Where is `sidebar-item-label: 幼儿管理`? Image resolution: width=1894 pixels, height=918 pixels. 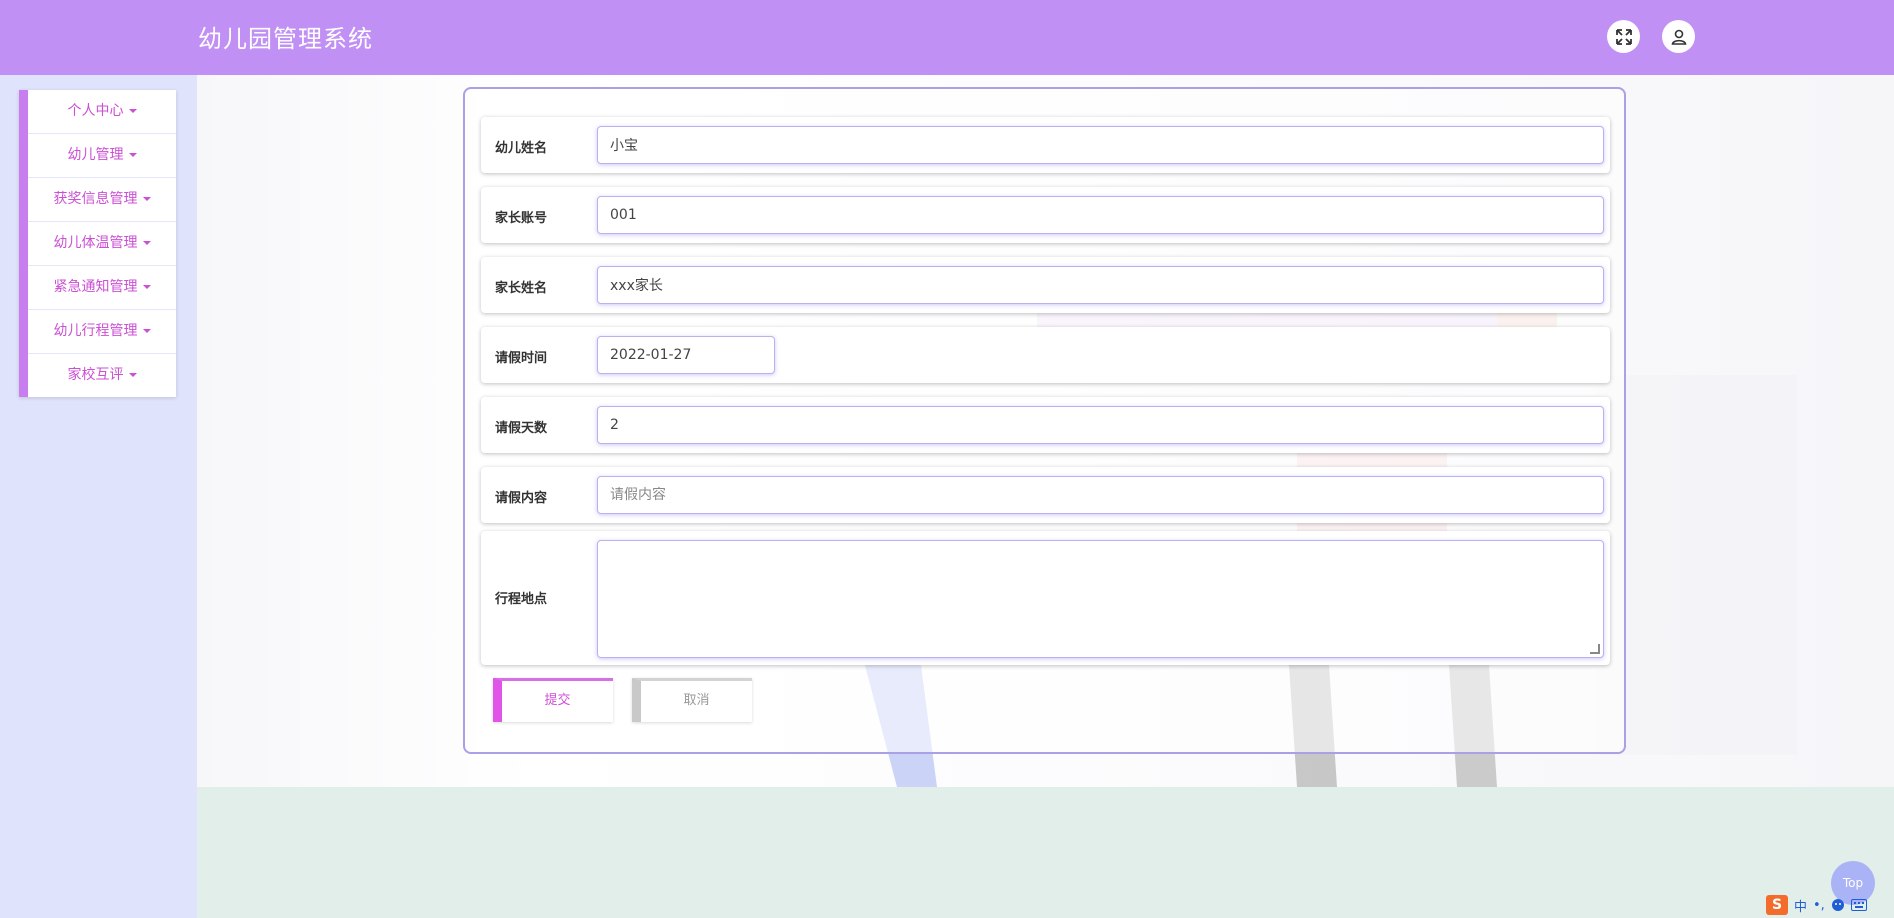 sidebar-item-label: 幼儿管理 is located at coordinates (95, 155).